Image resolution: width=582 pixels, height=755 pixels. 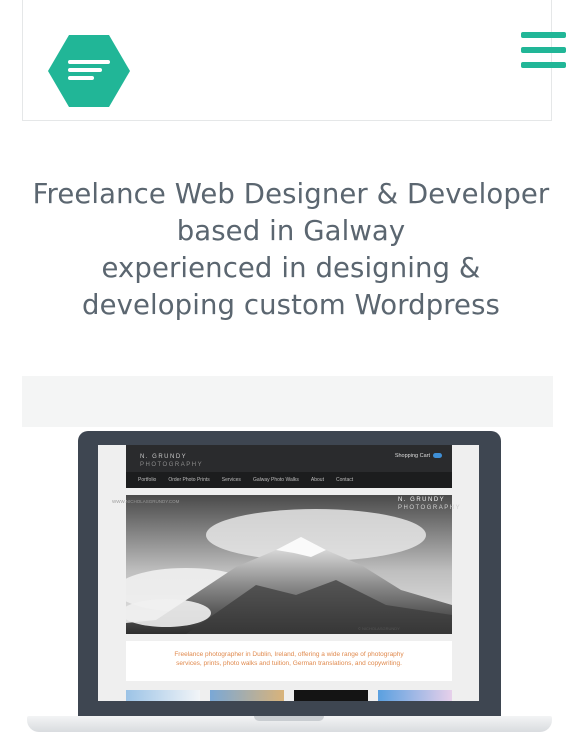 What do you see at coordinates (430, 508) in the screenshot?
I see `photo-brand-sub: PHOTOGRAPHY` at bounding box center [430, 508].